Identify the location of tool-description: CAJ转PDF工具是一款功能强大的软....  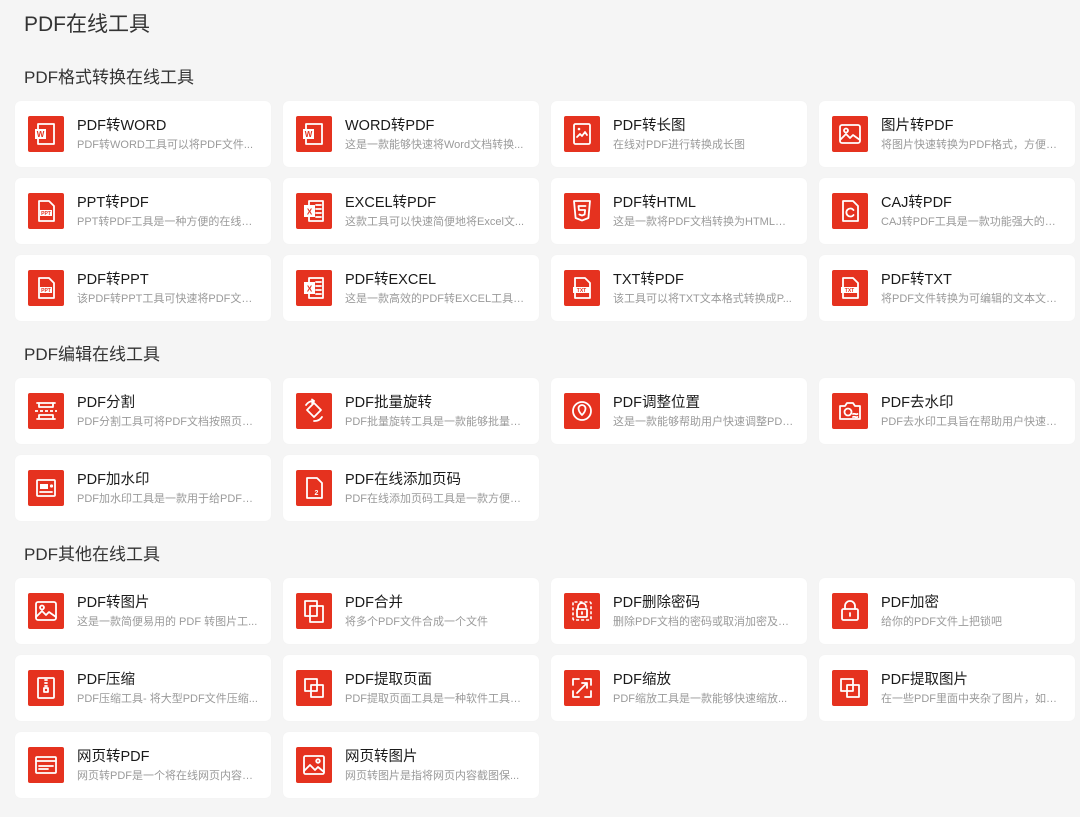
(972, 221).